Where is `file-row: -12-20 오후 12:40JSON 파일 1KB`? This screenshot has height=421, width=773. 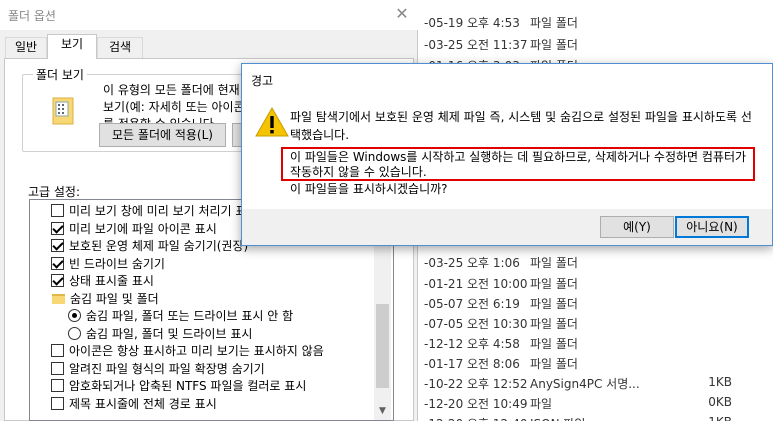 file-row: -12-20 오후 12:40JSON 파일 1KB is located at coordinates (595, 418).